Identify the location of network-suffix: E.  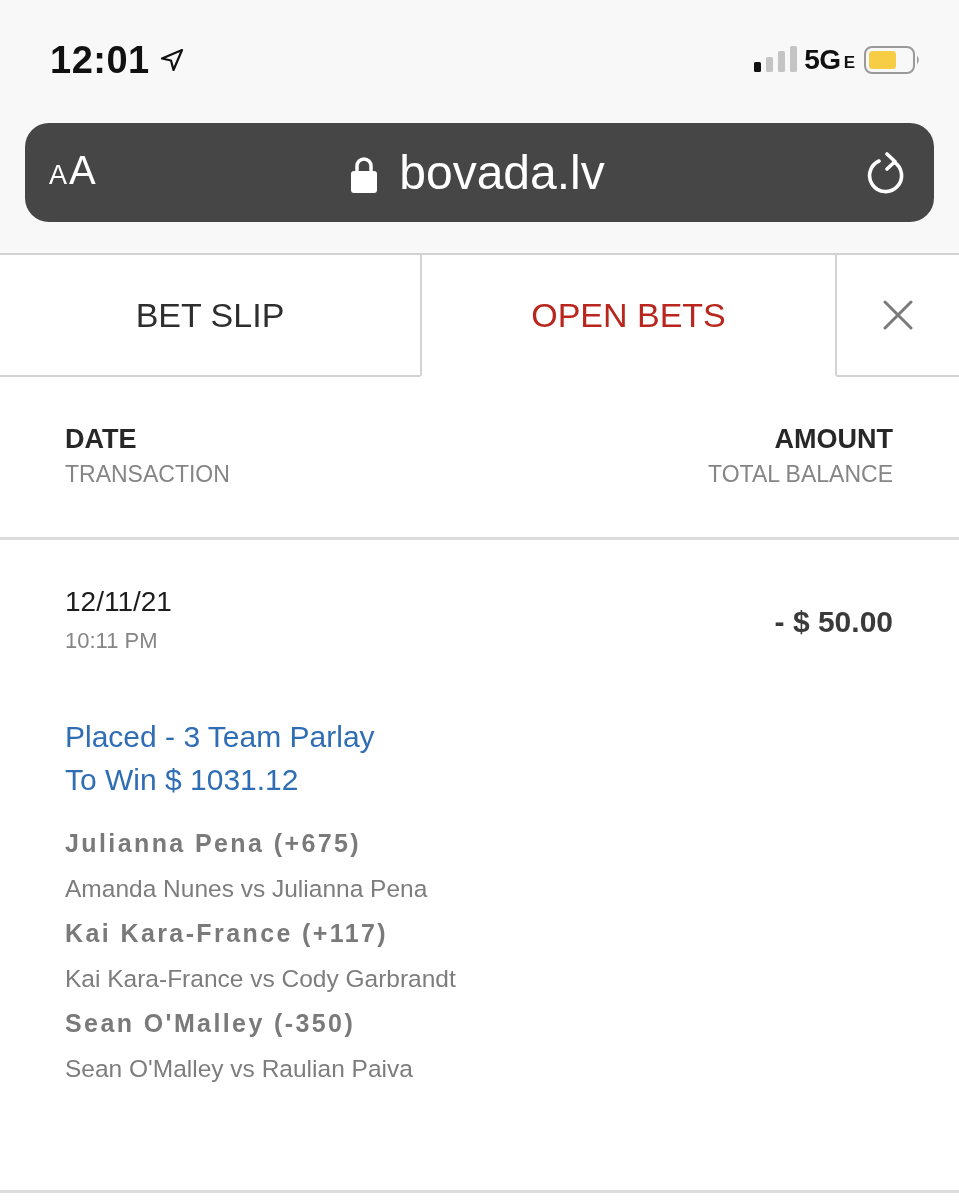
(849, 63).